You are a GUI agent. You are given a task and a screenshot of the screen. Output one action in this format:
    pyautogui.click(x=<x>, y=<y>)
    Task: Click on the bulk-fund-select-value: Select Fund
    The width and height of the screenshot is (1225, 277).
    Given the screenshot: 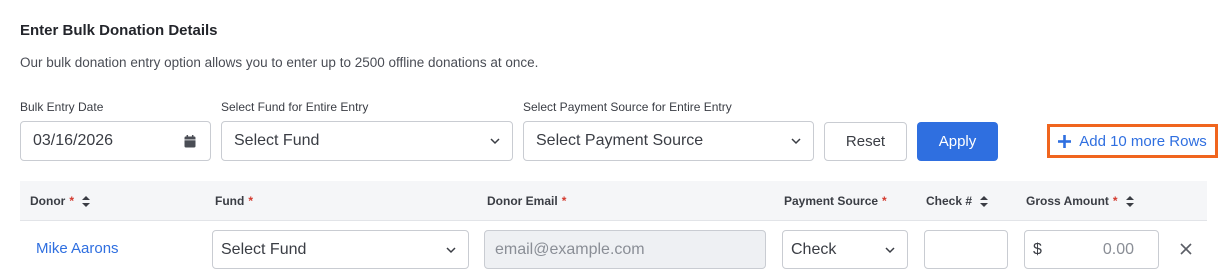 What is the action you would take?
    pyautogui.click(x=277, y=140)
    